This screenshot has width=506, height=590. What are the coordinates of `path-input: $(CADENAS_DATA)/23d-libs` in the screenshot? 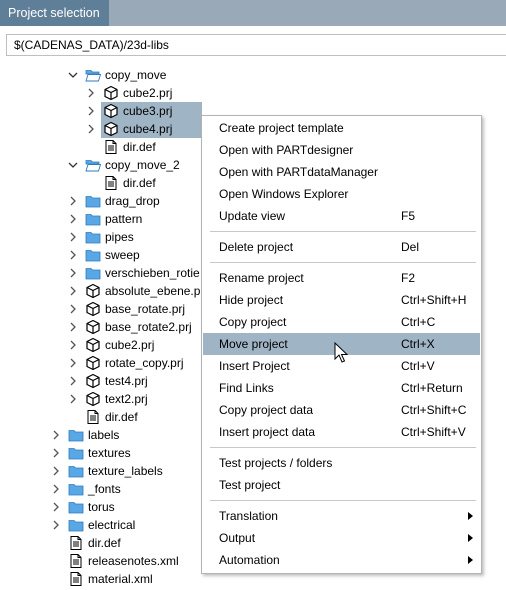 It's located at (256, 45).